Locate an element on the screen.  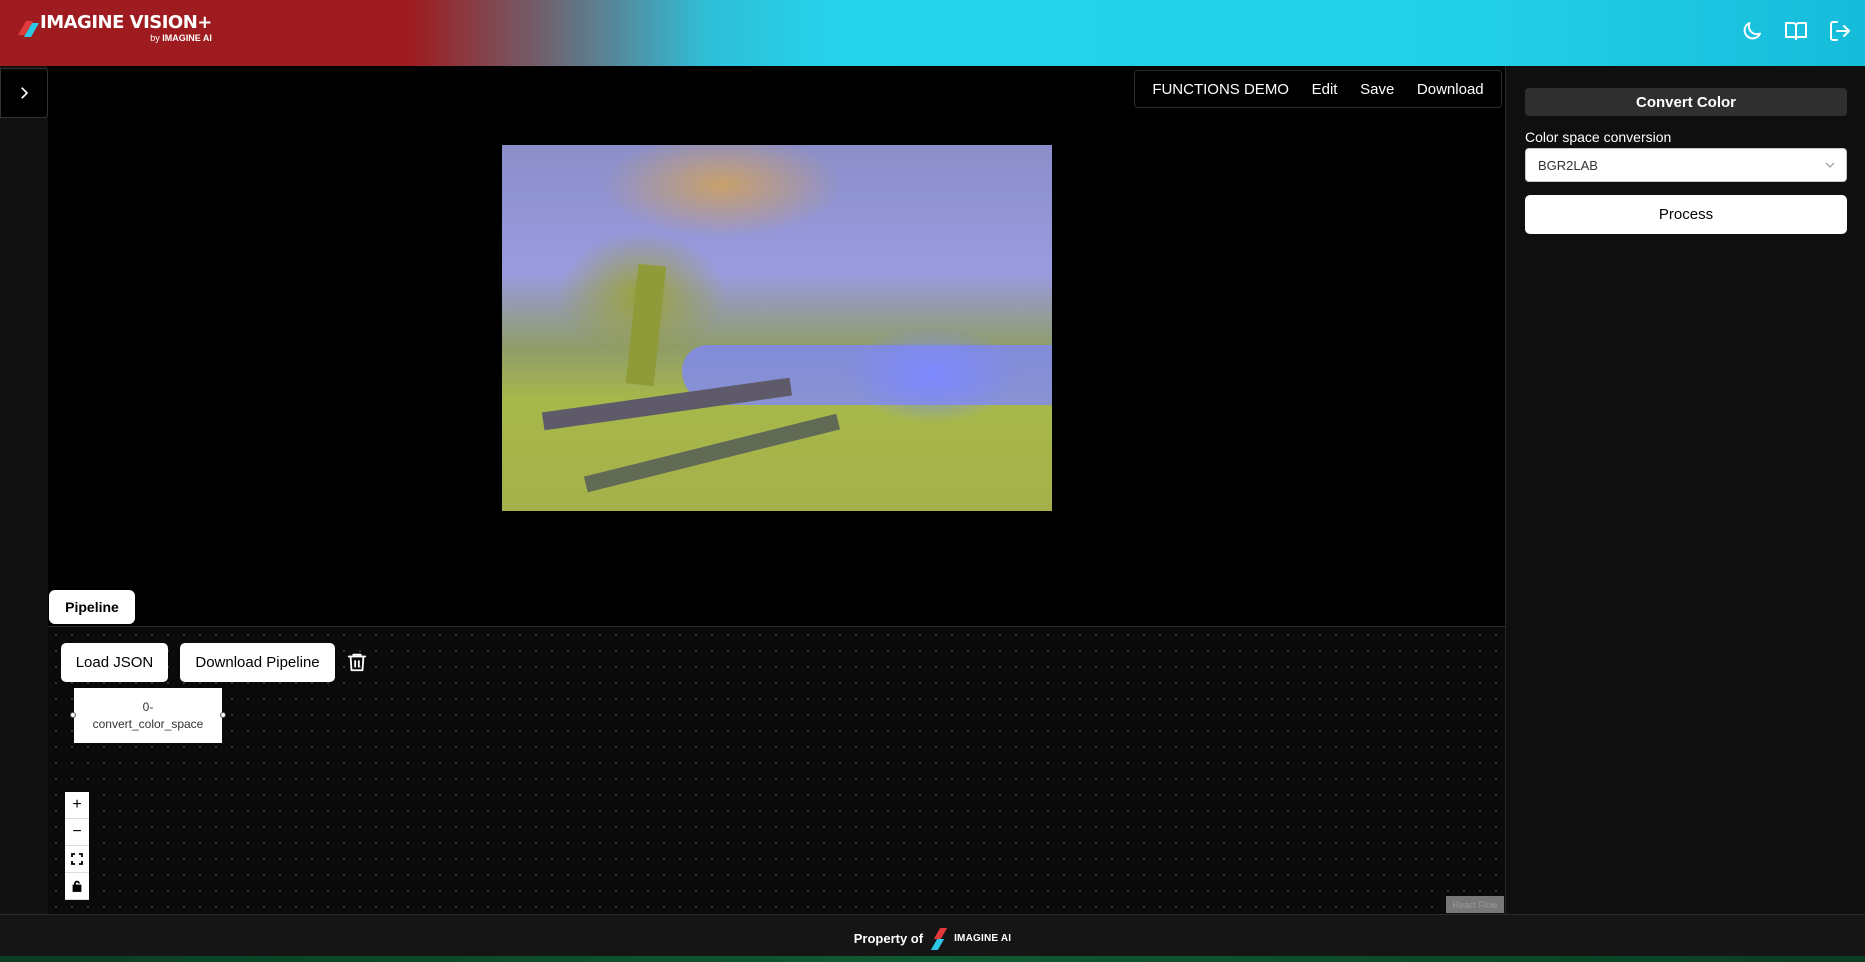
canvas-toolbar: FUNCTIONS DEMO Edit Save Download is located at coordinates (1318, 89).